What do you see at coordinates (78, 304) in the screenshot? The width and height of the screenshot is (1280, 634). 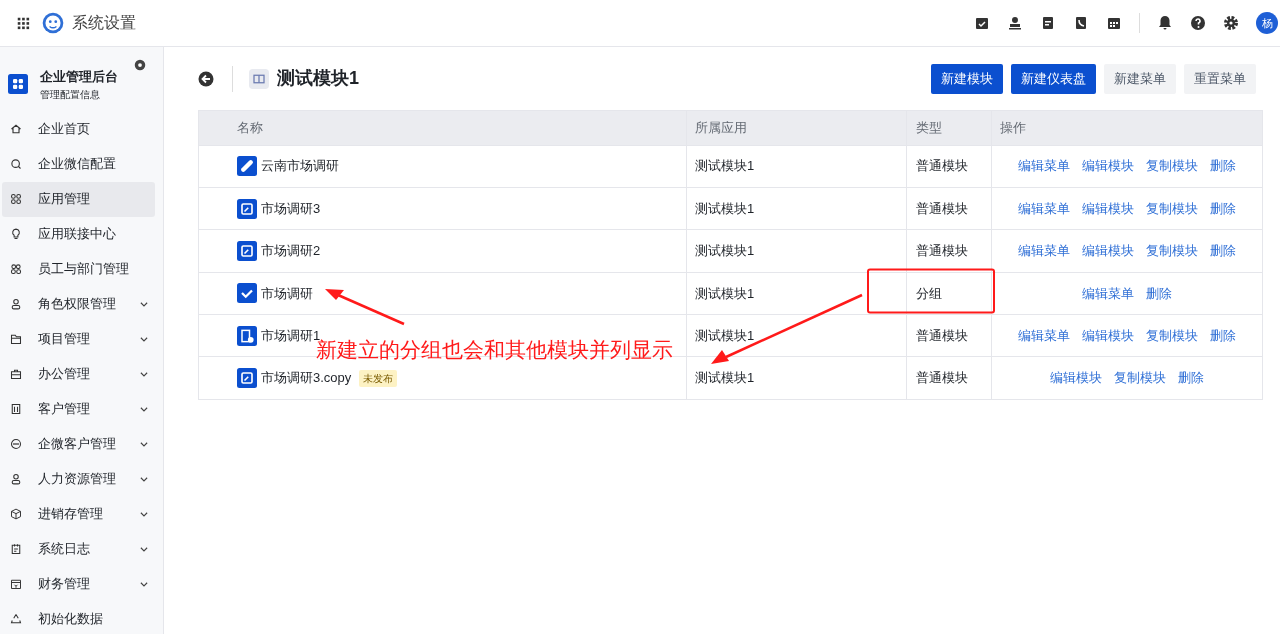 I see `sidebar-item: 角色权限管理` at bounding box center [78, 304].